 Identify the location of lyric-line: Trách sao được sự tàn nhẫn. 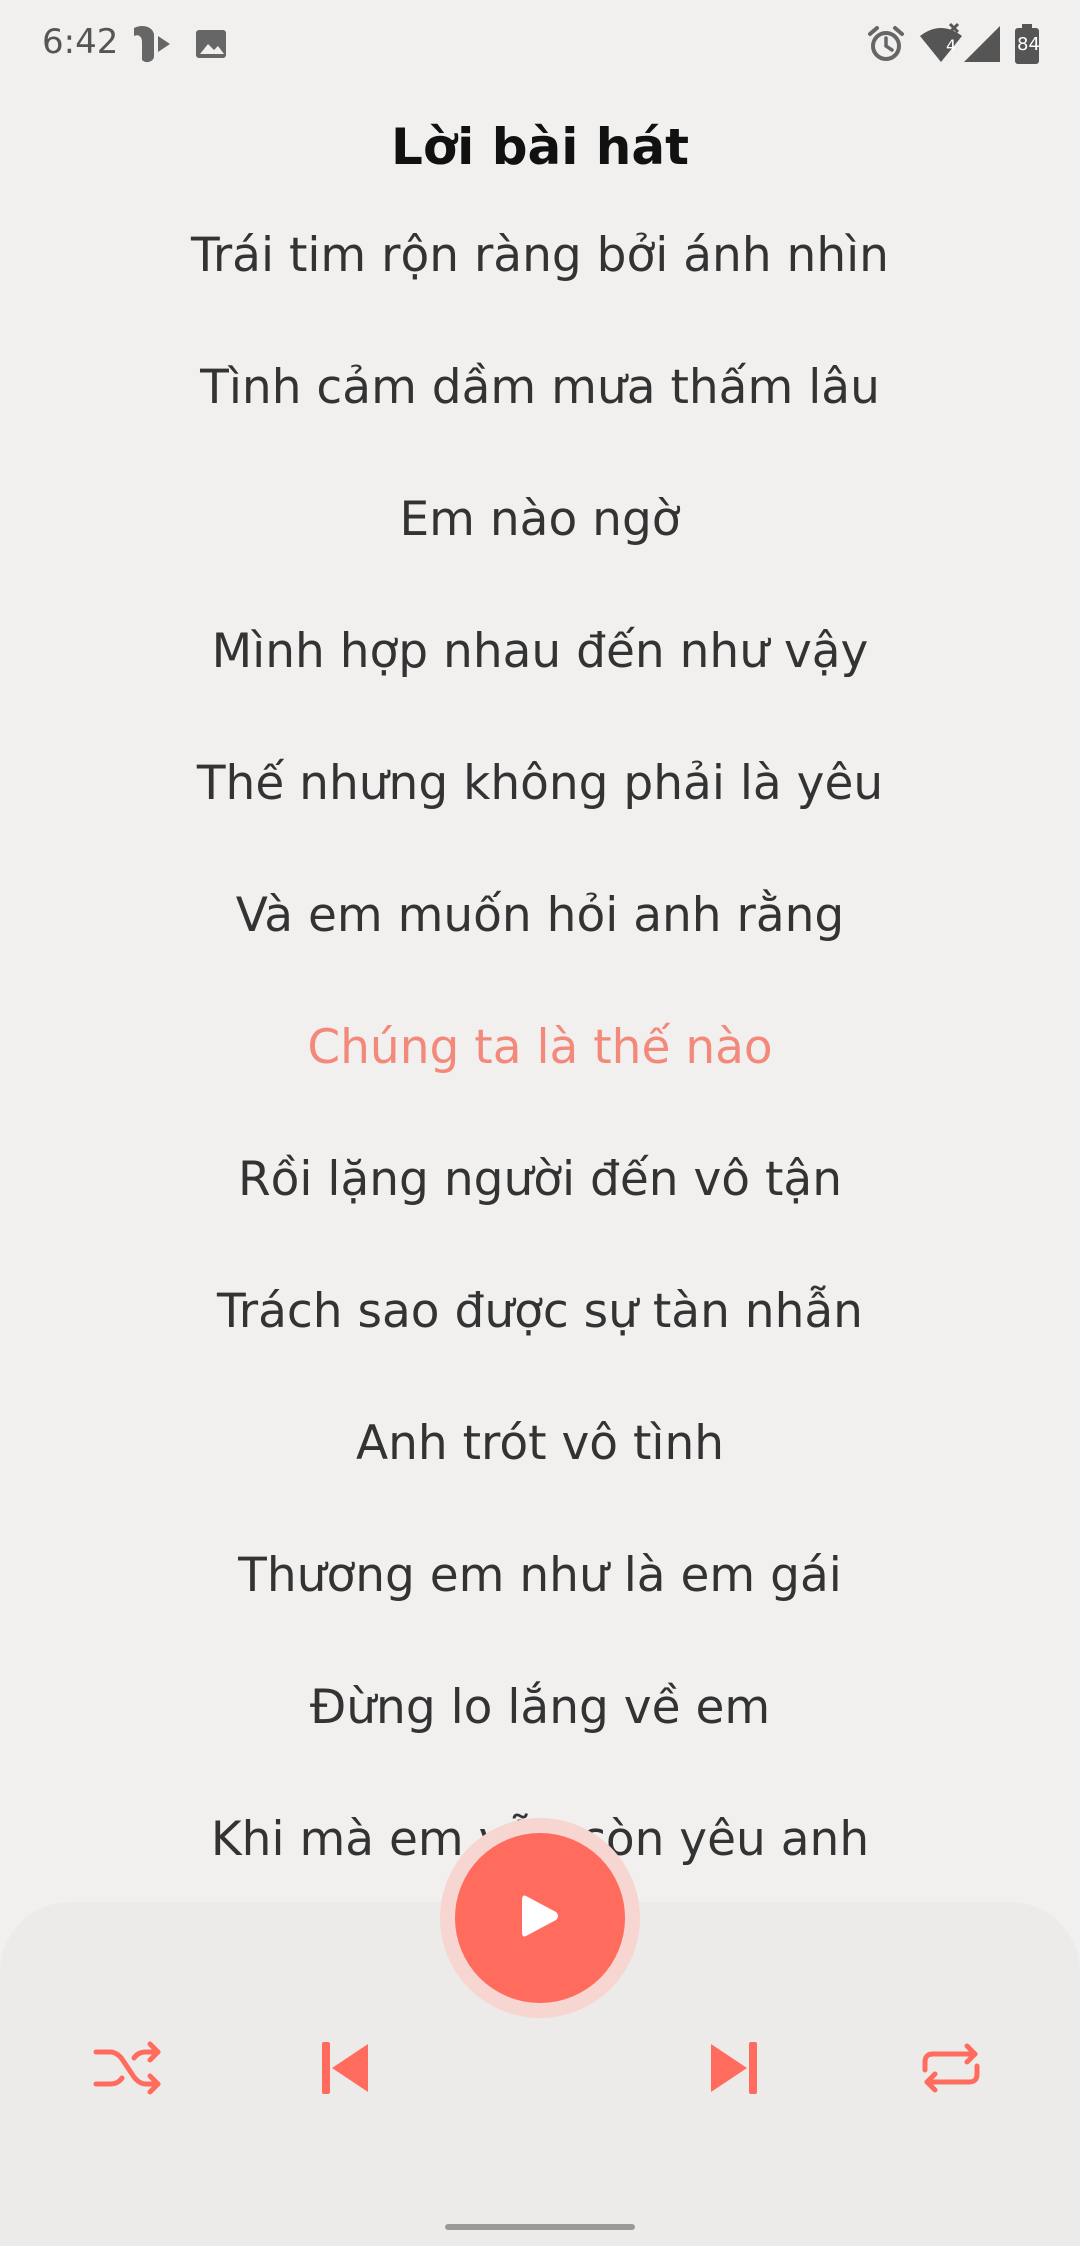
(540, 1338).